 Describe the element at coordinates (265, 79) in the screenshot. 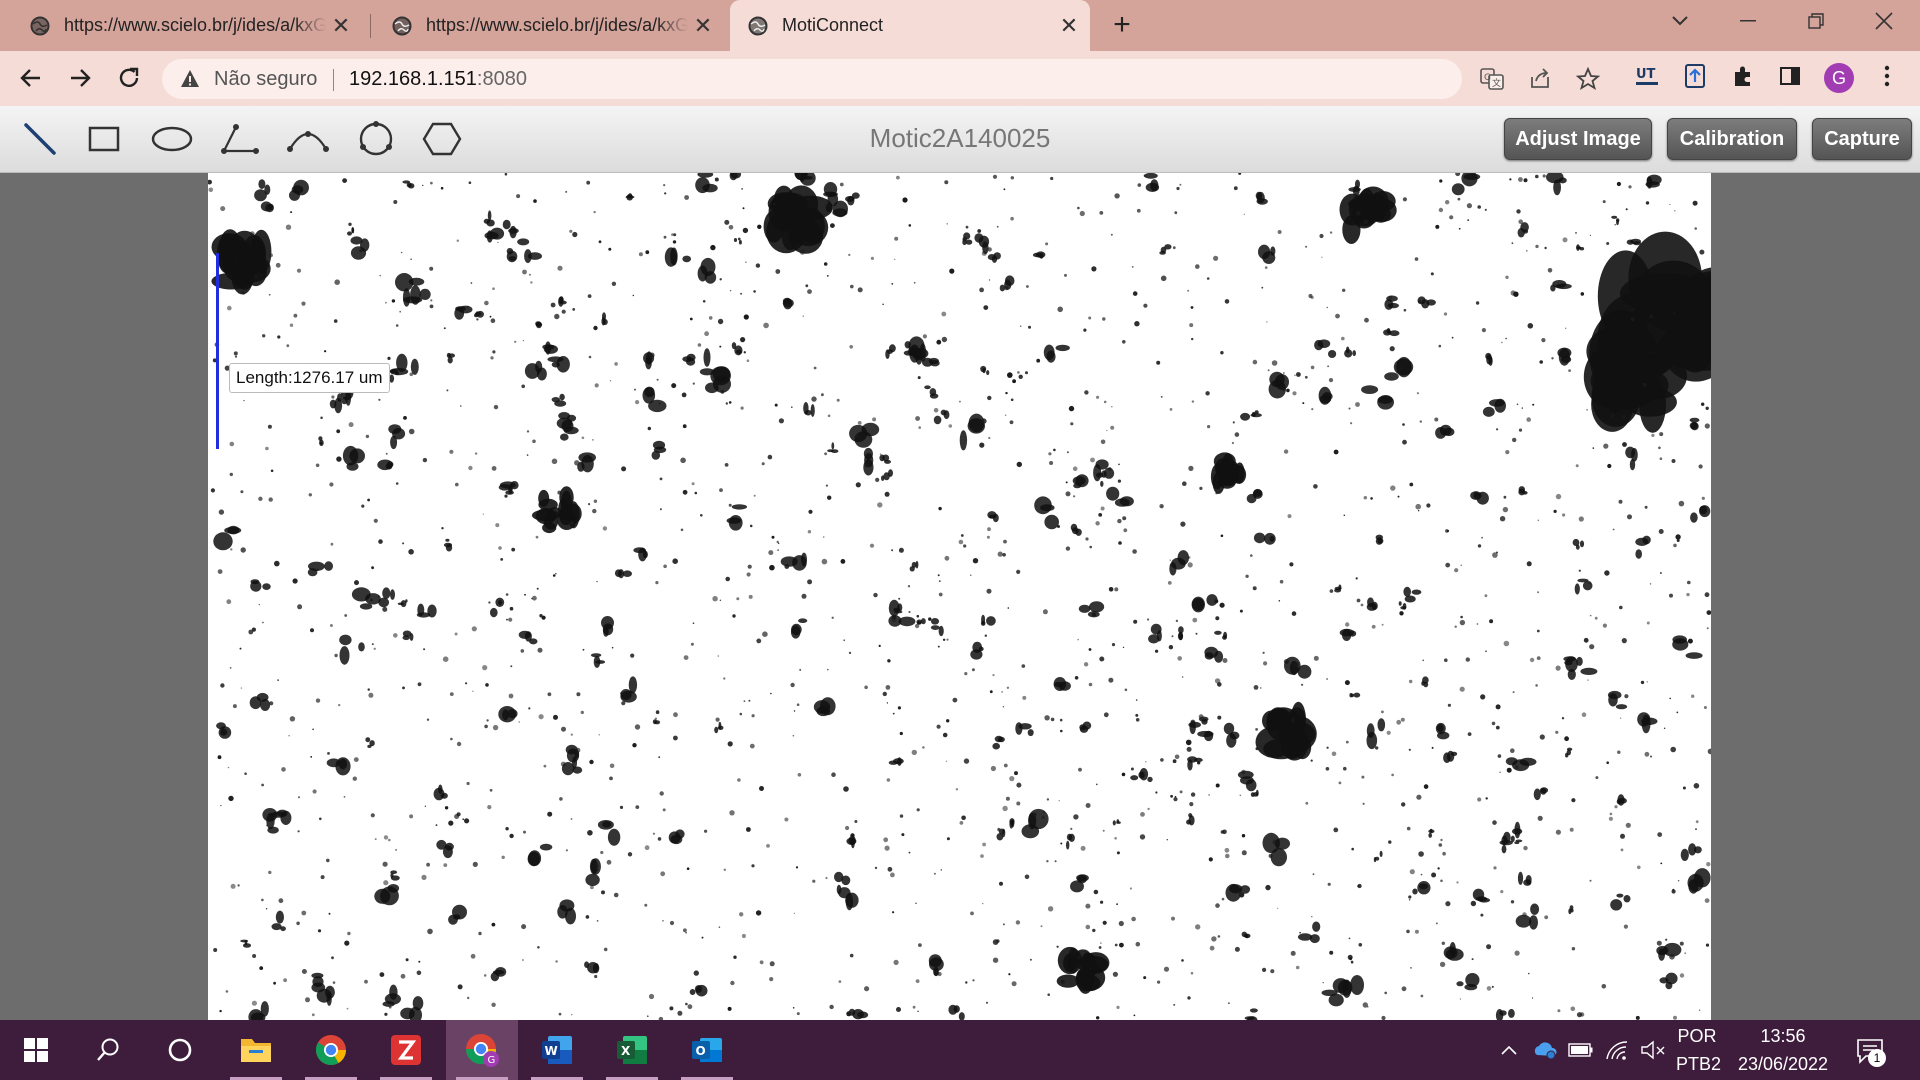

I see `security-status: Não seguro` at that location.